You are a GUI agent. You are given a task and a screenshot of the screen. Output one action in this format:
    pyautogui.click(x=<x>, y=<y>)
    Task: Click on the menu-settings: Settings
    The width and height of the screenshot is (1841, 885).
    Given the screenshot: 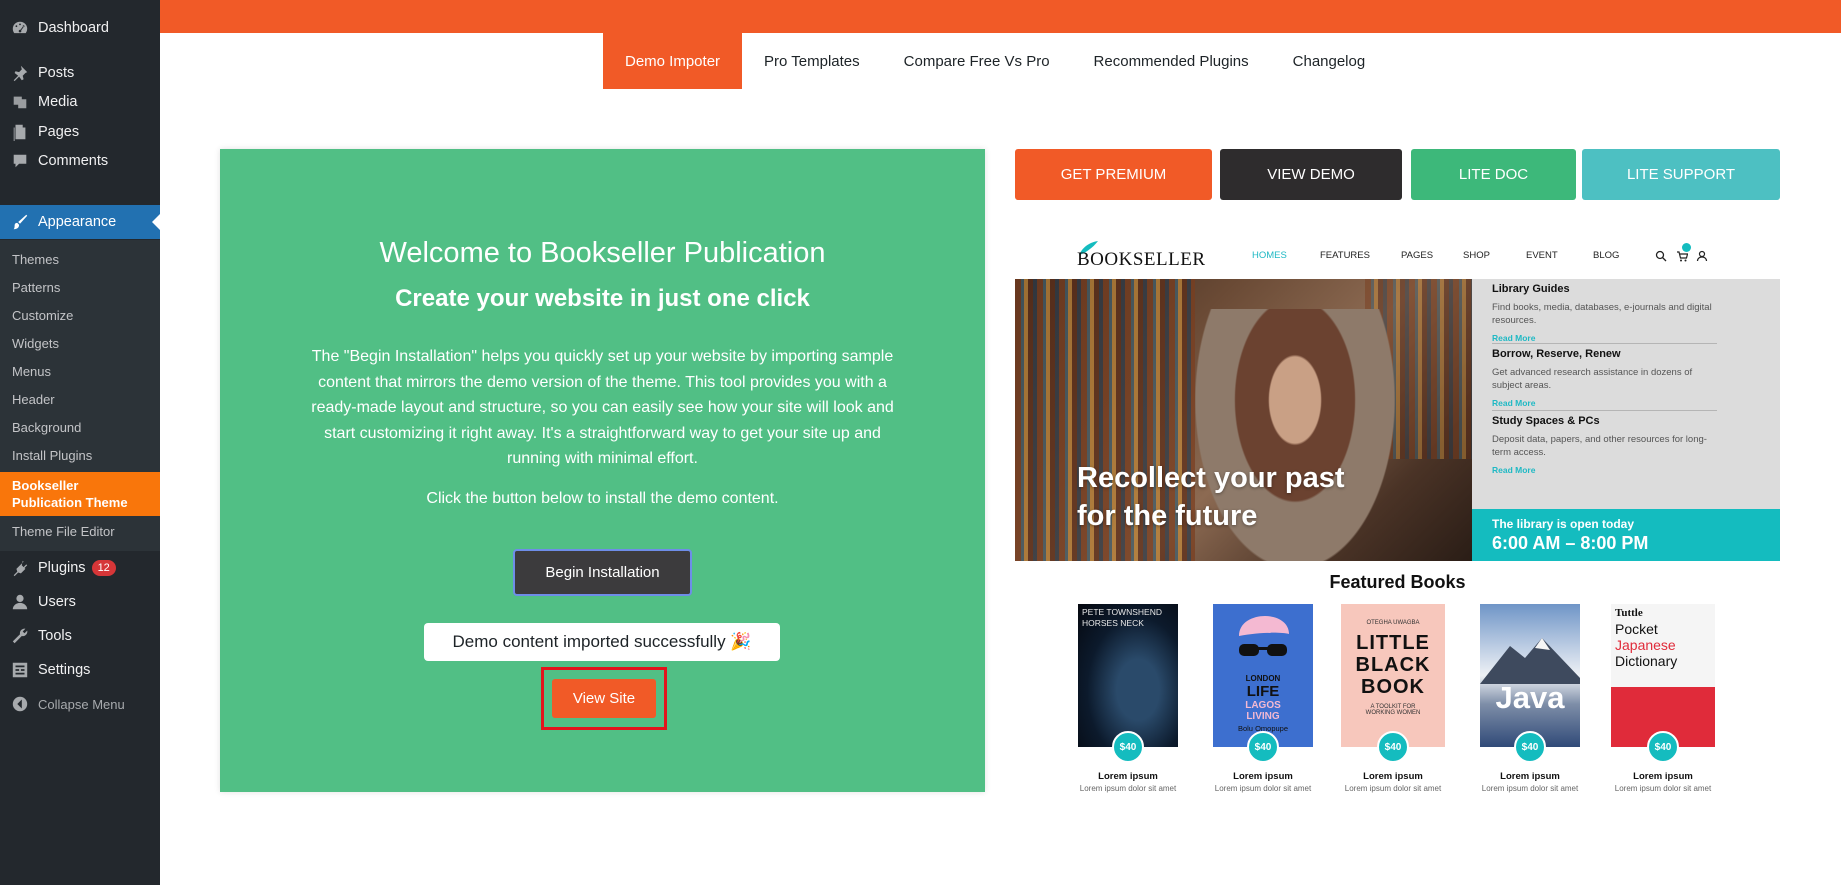 What is the action you would take?
    pyautogui.click(x=80, y=670)
    